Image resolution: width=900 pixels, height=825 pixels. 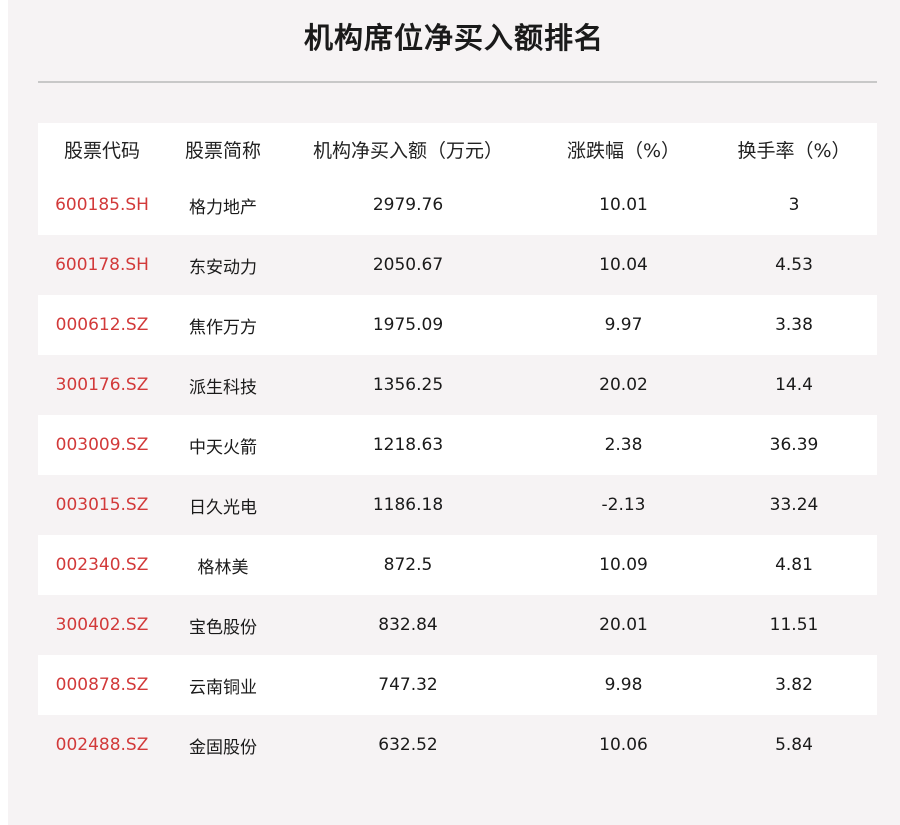 I want to click on change-pct: 10.04, so click(x=623, y=265).